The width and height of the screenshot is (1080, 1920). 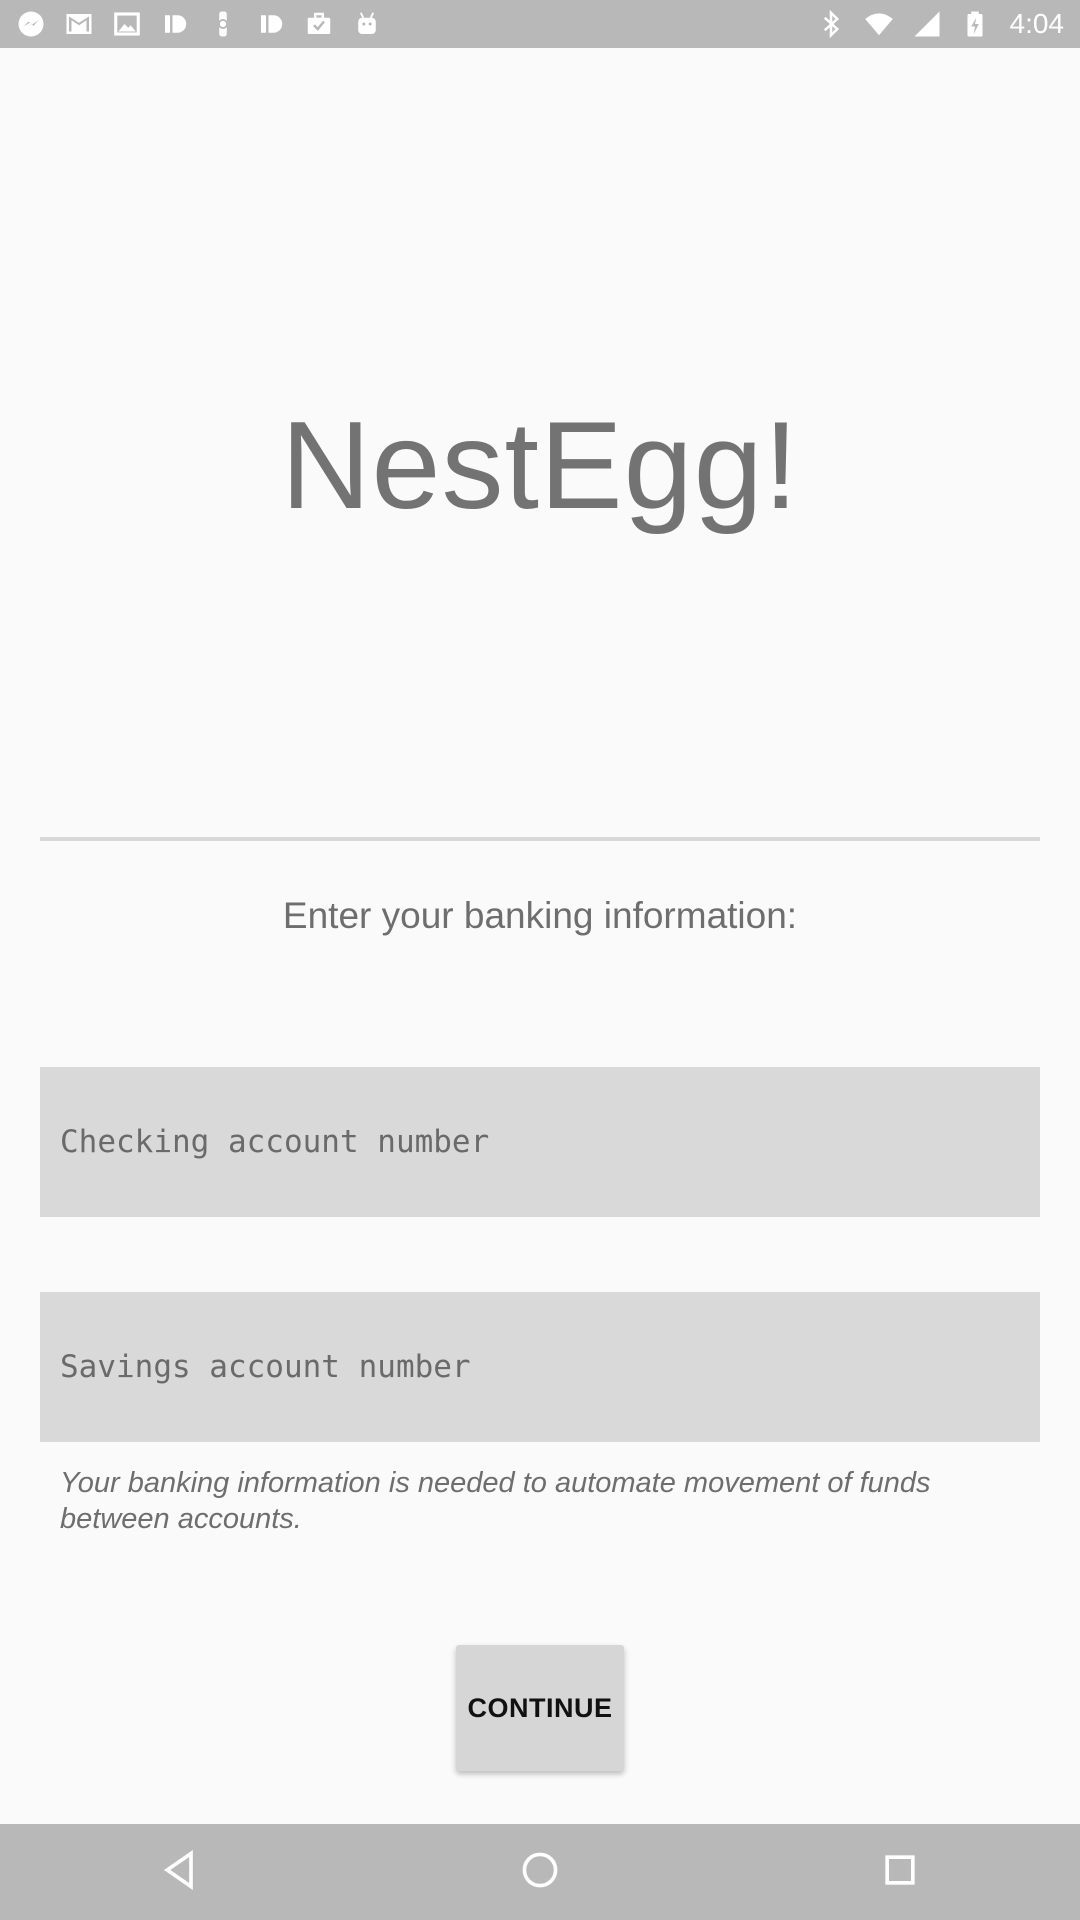 What do you see at coordinates (879, 24) in the screenshot?
I see `wifi-icon` at bounding box center [879, 24].